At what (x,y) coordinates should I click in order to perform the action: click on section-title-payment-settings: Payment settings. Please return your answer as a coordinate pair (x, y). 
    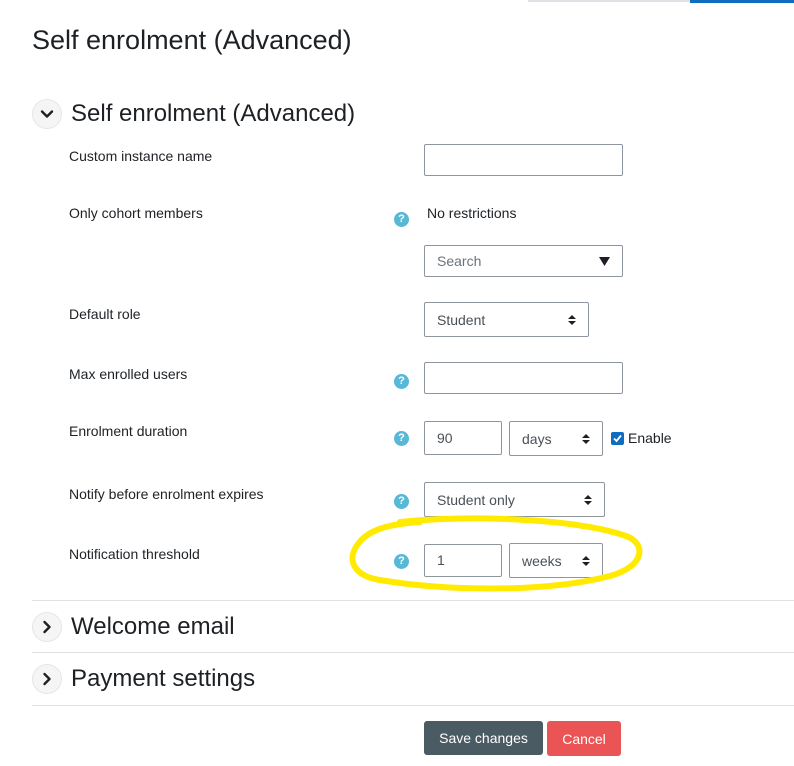
    Looking at the image, I should click on (163, 679).